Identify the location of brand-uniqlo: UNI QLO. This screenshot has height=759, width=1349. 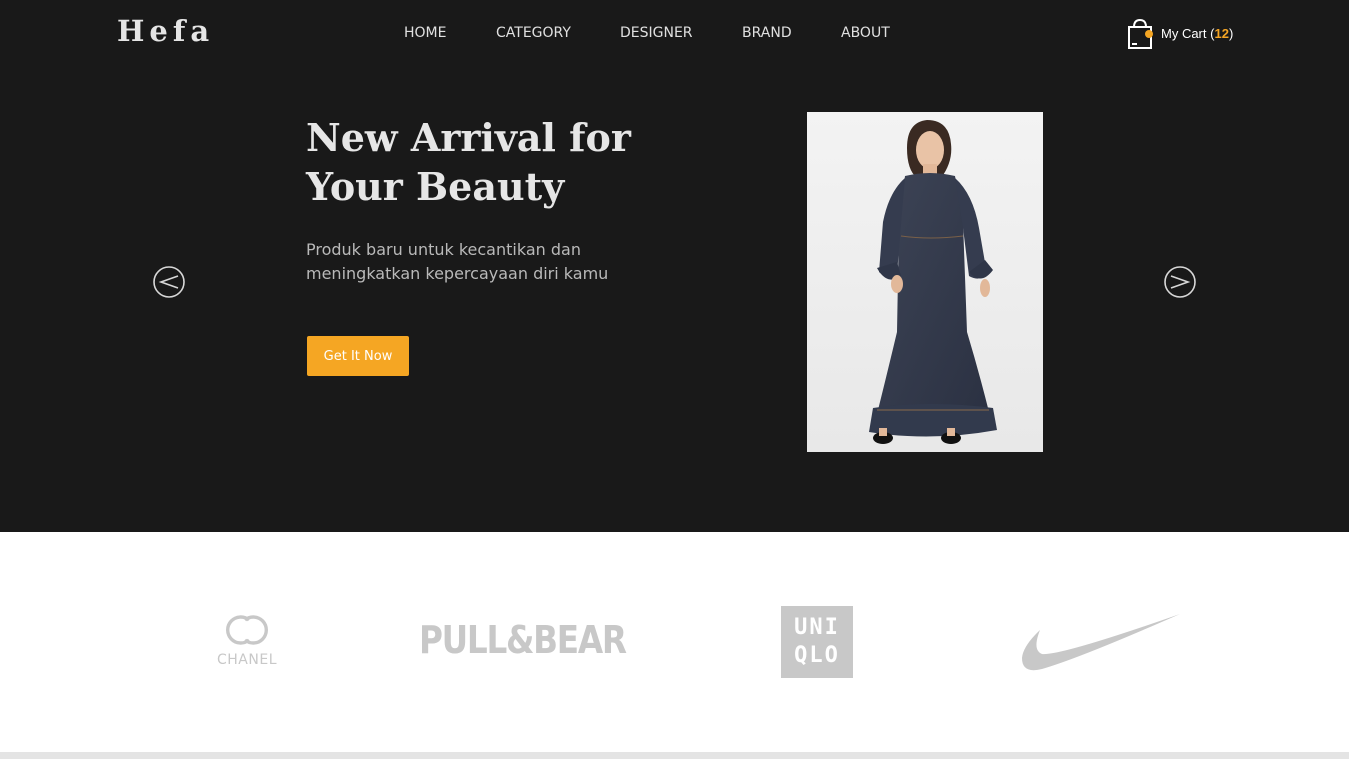
(817, 642).